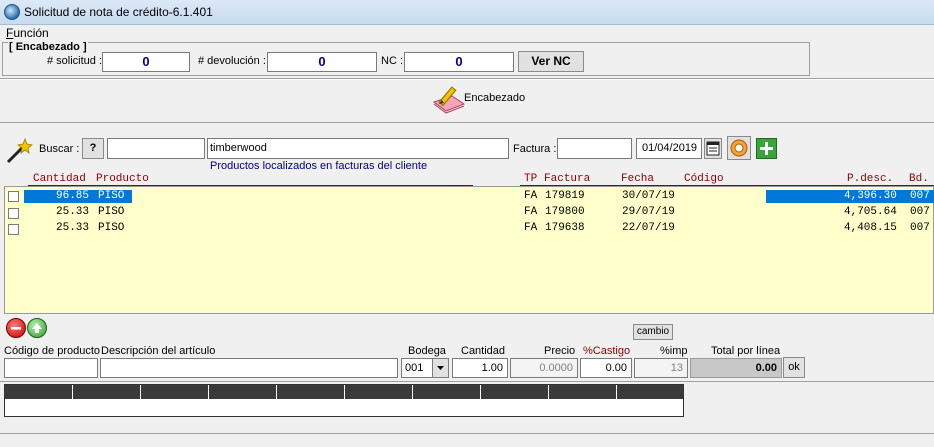 The width and height of the screenshot is (934, 447). I want to click on add-button, so click(766, 148).